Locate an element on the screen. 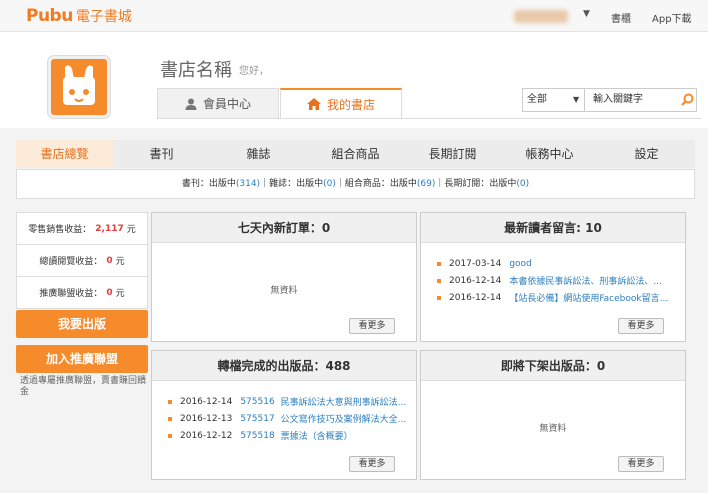  subscriptions-published-label: 長期訂閱：出版中 is located at coordinates (480, 184).